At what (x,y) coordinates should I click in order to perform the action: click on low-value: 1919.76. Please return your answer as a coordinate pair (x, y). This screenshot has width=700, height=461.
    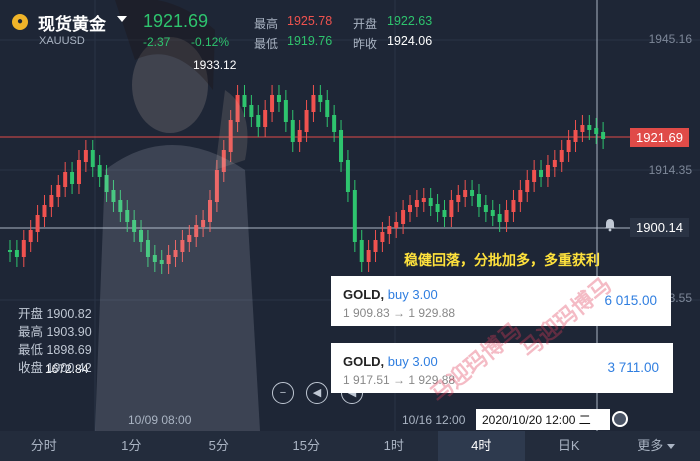
    Looking at the image, I should click on (310, 41).